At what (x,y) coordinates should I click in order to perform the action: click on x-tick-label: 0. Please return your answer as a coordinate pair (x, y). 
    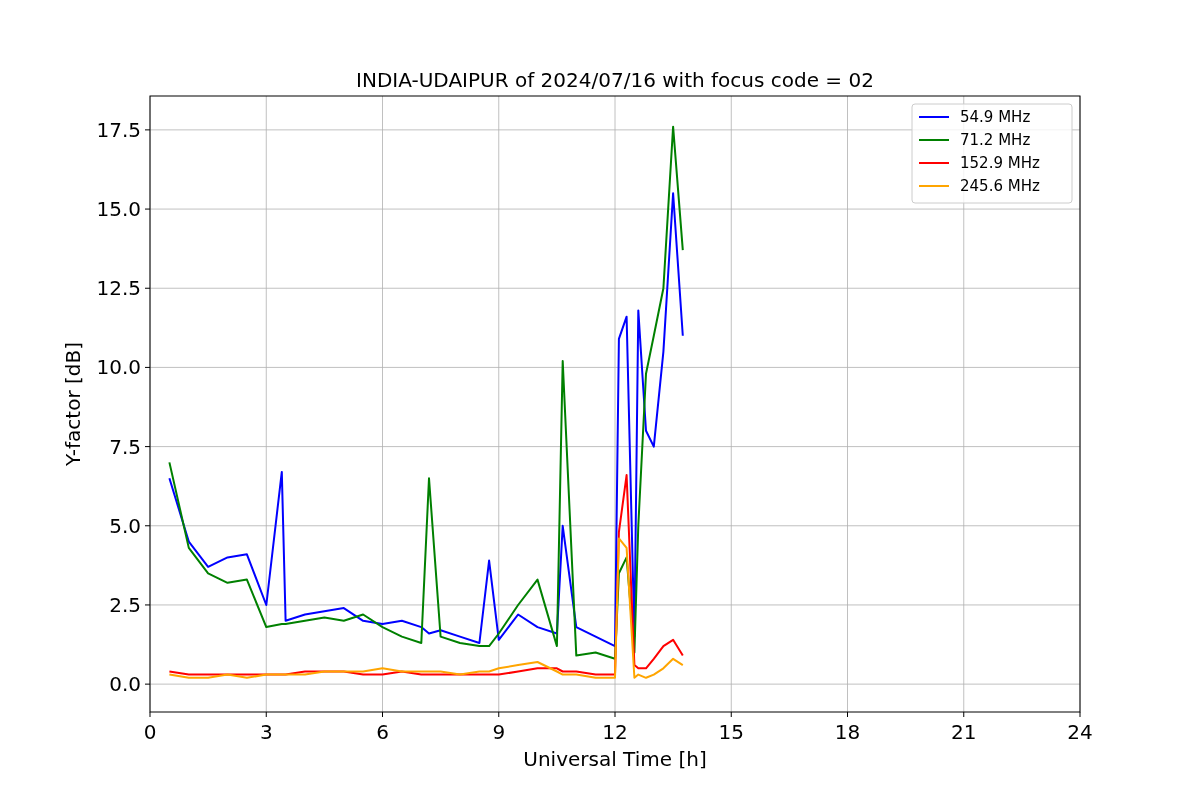
    Looking at the image, I should click on (150, 732).